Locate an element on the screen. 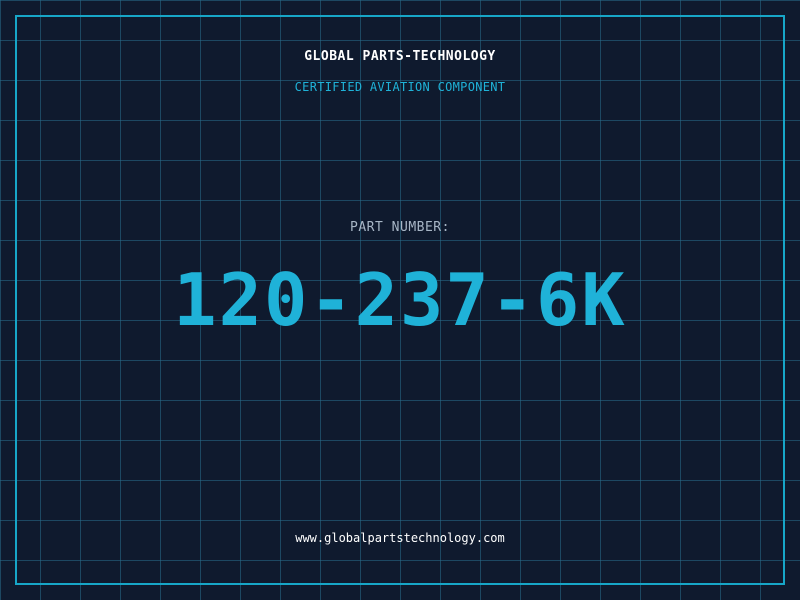 This screenshot has width=800, height=600. part-number-label: PART NUMBER: is located at coordinates (400, 227).